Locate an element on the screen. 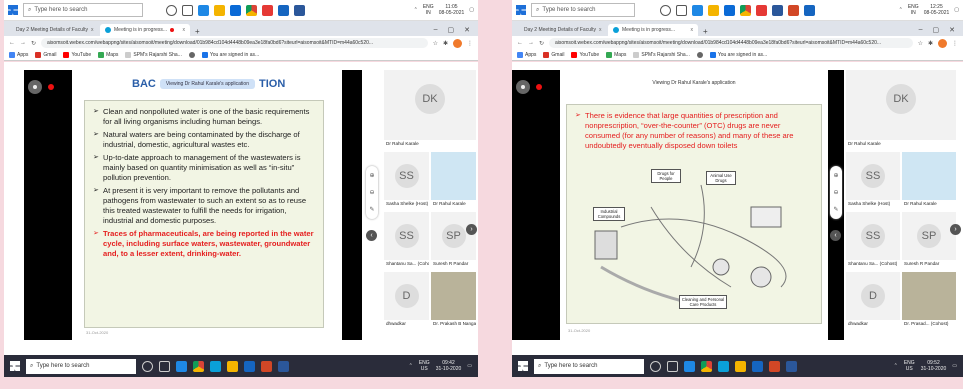  clock: 09:42 31-10-2020 is located at coordinates (449, 366).